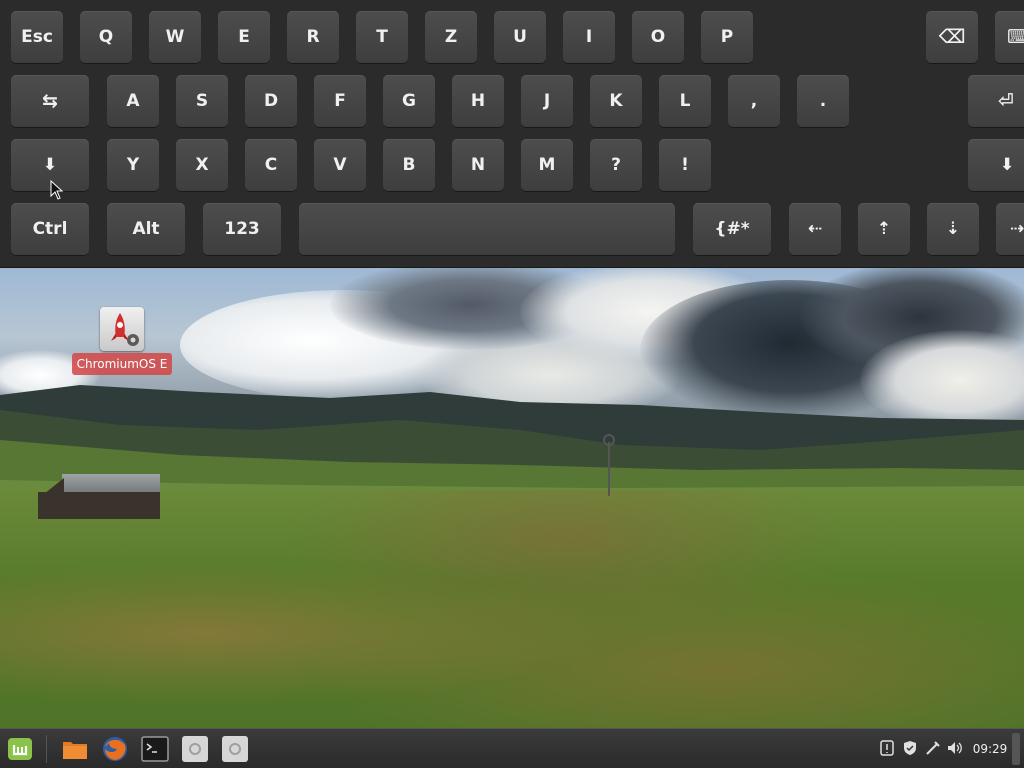 This screenshot has width=1024, height=768. Describe the element at coordinates (815, 229) in the screenshot. I see `key-arrow-left: ⇠` at that location.